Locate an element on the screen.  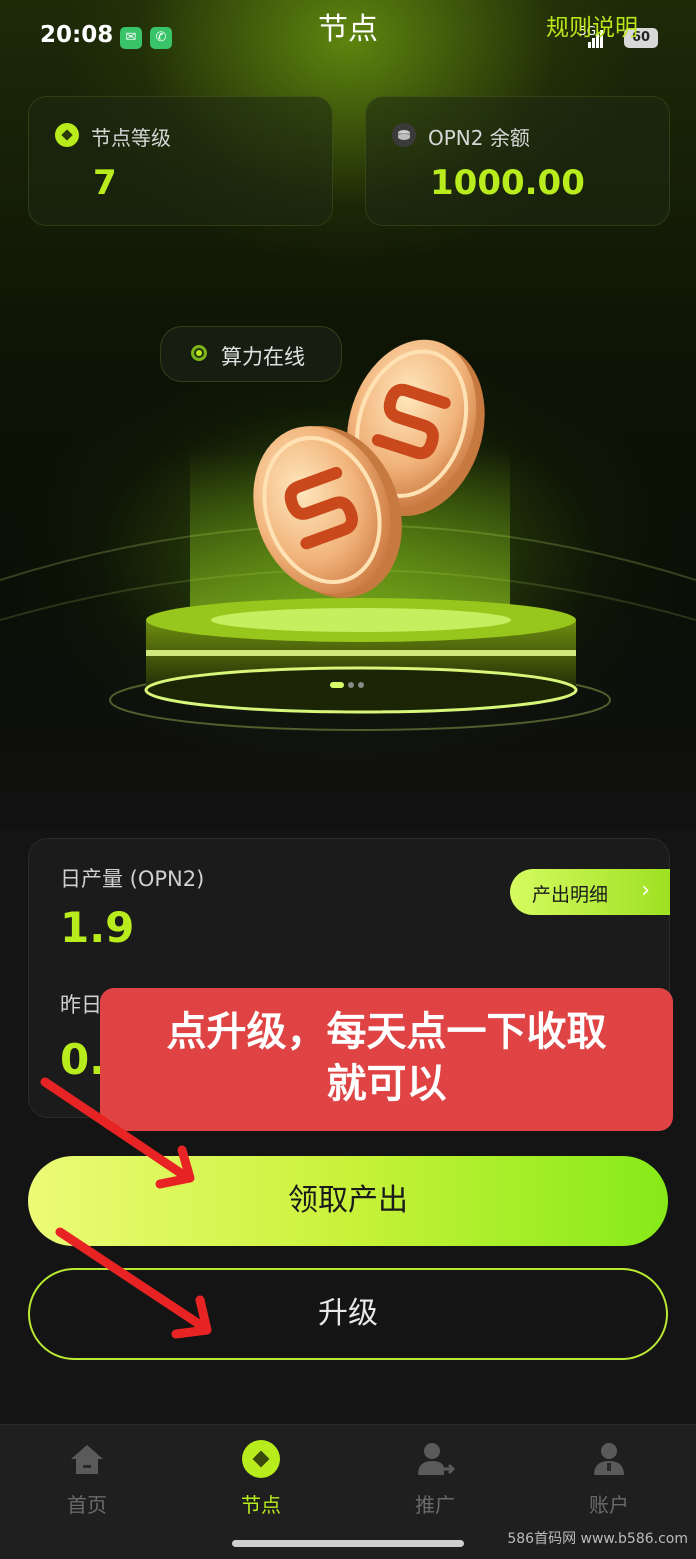
daily-output-label: 日产量 (OPN2) is located at coordinates (132, 879).